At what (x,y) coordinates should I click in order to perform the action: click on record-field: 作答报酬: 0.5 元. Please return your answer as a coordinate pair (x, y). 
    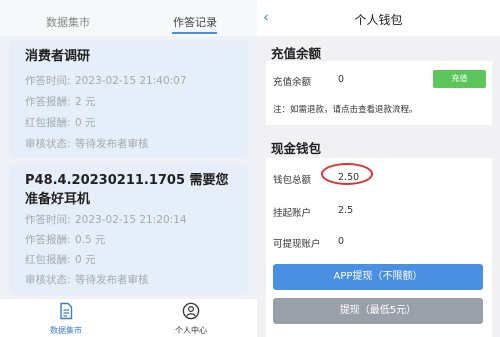
    Looking at the image, I should click on (65, 239).